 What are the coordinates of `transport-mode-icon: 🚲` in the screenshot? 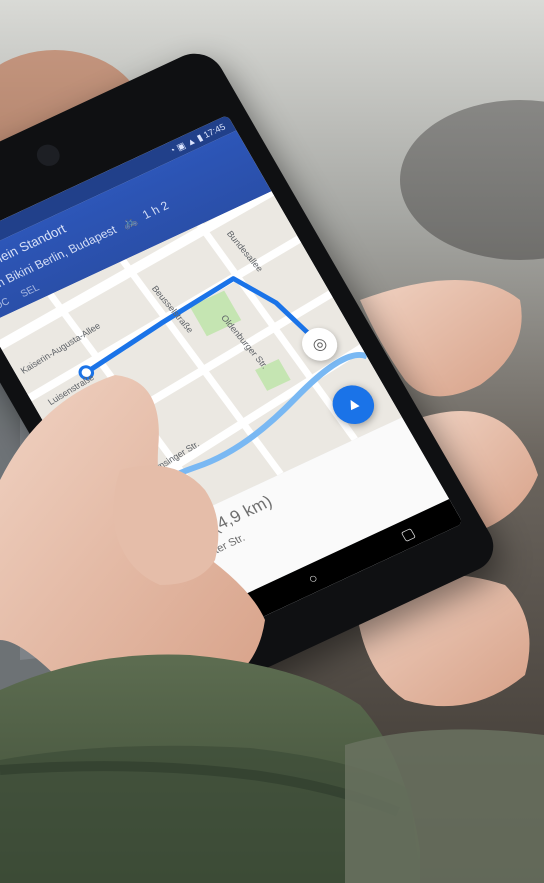 It's located at (129, 222).